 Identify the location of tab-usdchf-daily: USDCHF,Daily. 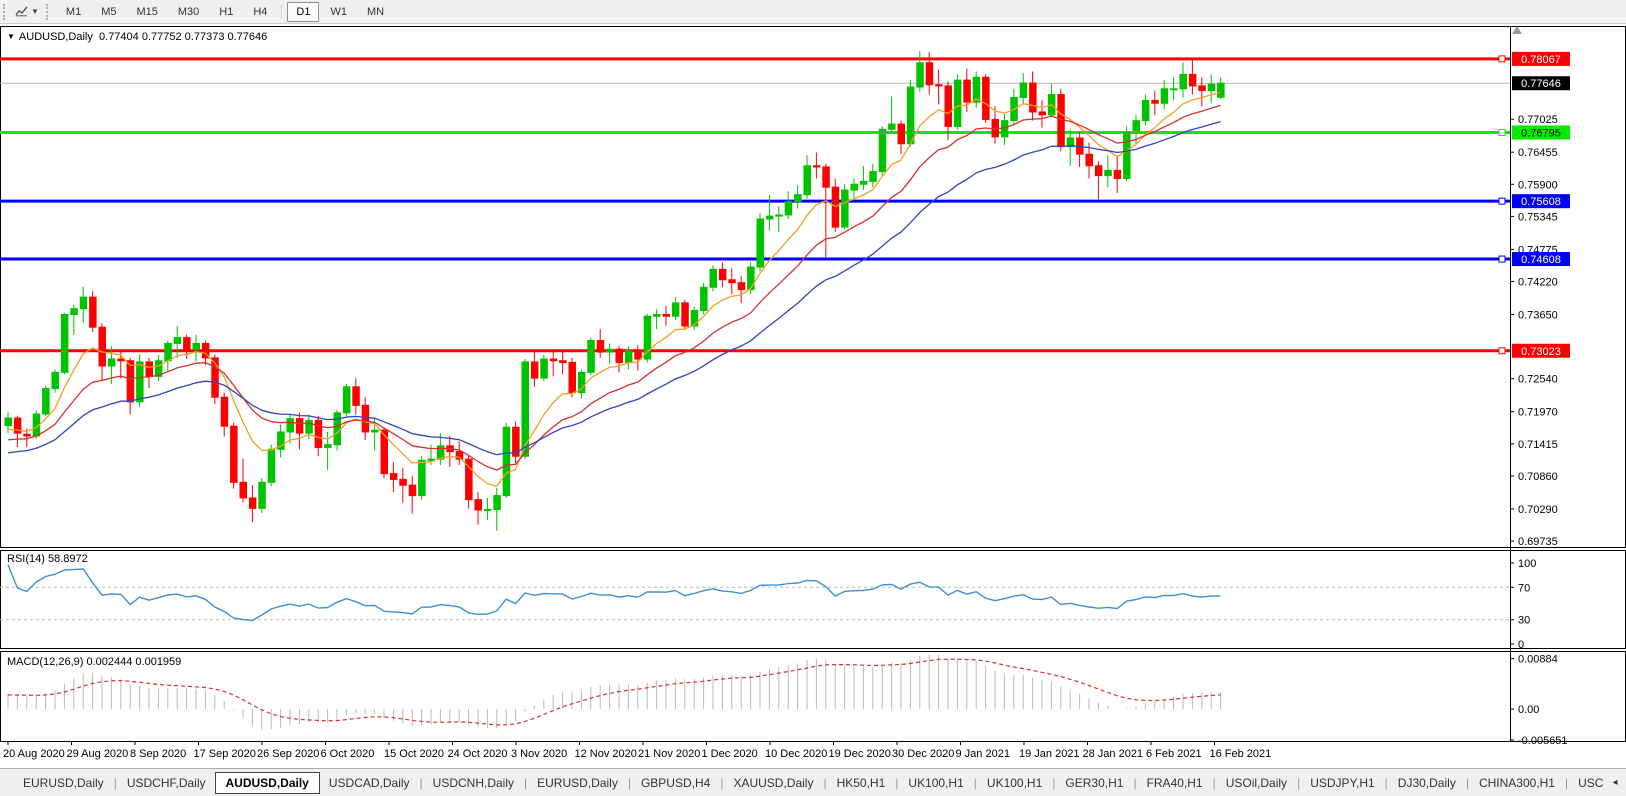
(166, 783).